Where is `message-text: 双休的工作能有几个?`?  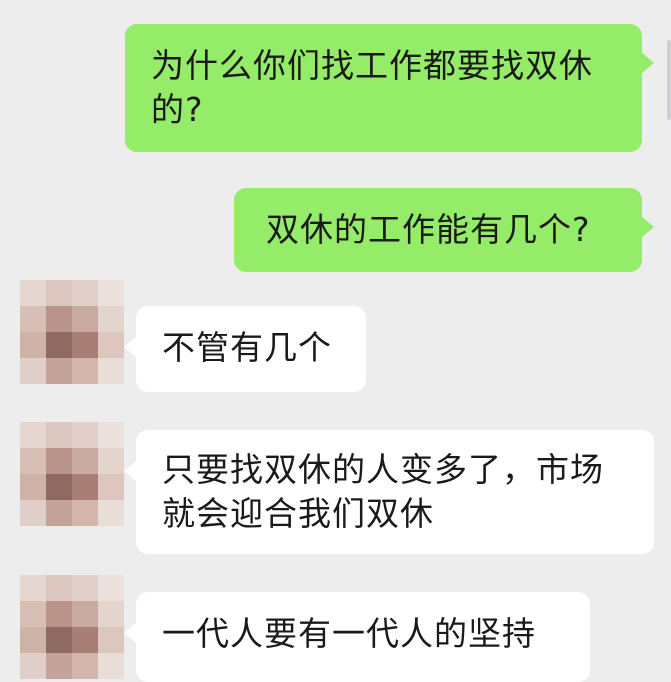 message-text: 双休的工作能有几个? is located at coordinates (428, 229).